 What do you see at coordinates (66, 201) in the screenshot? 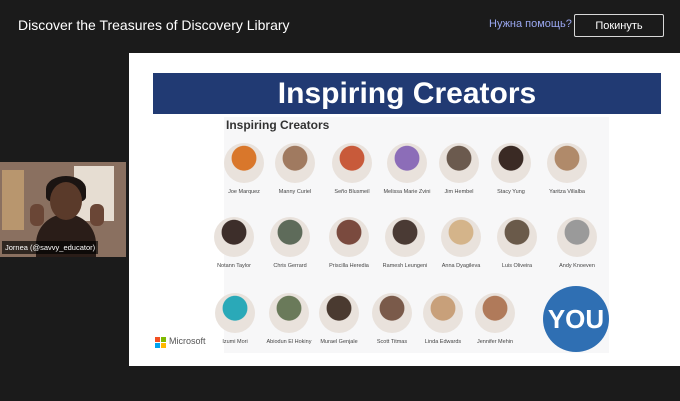
I see `presenter-face` at bounding box center [66, 201].